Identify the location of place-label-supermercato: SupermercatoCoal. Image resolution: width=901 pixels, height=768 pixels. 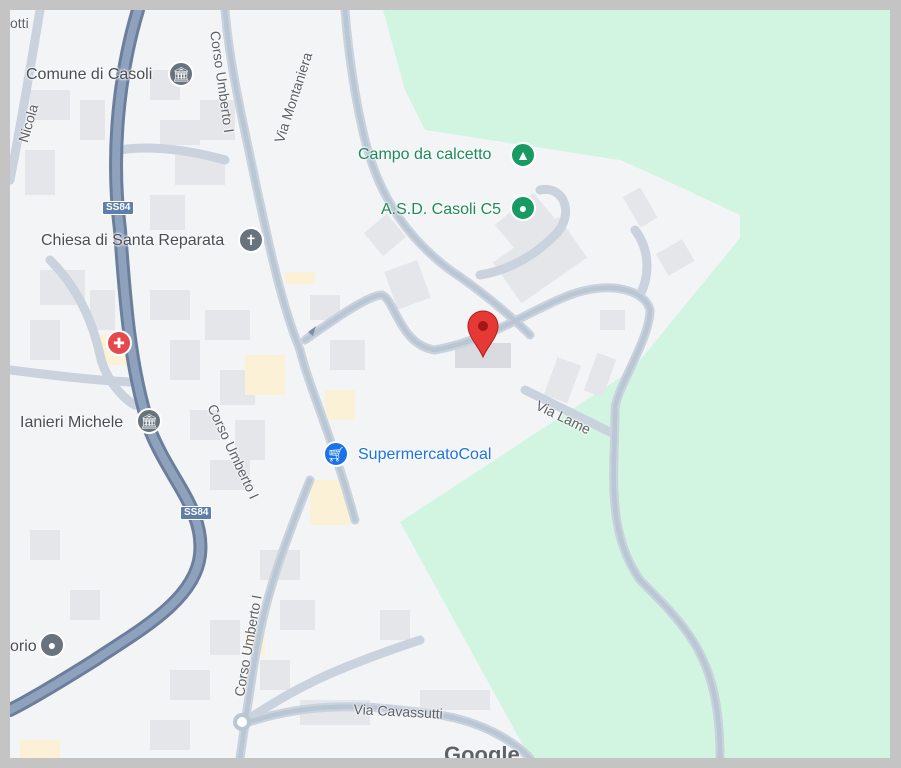
(424, 455).